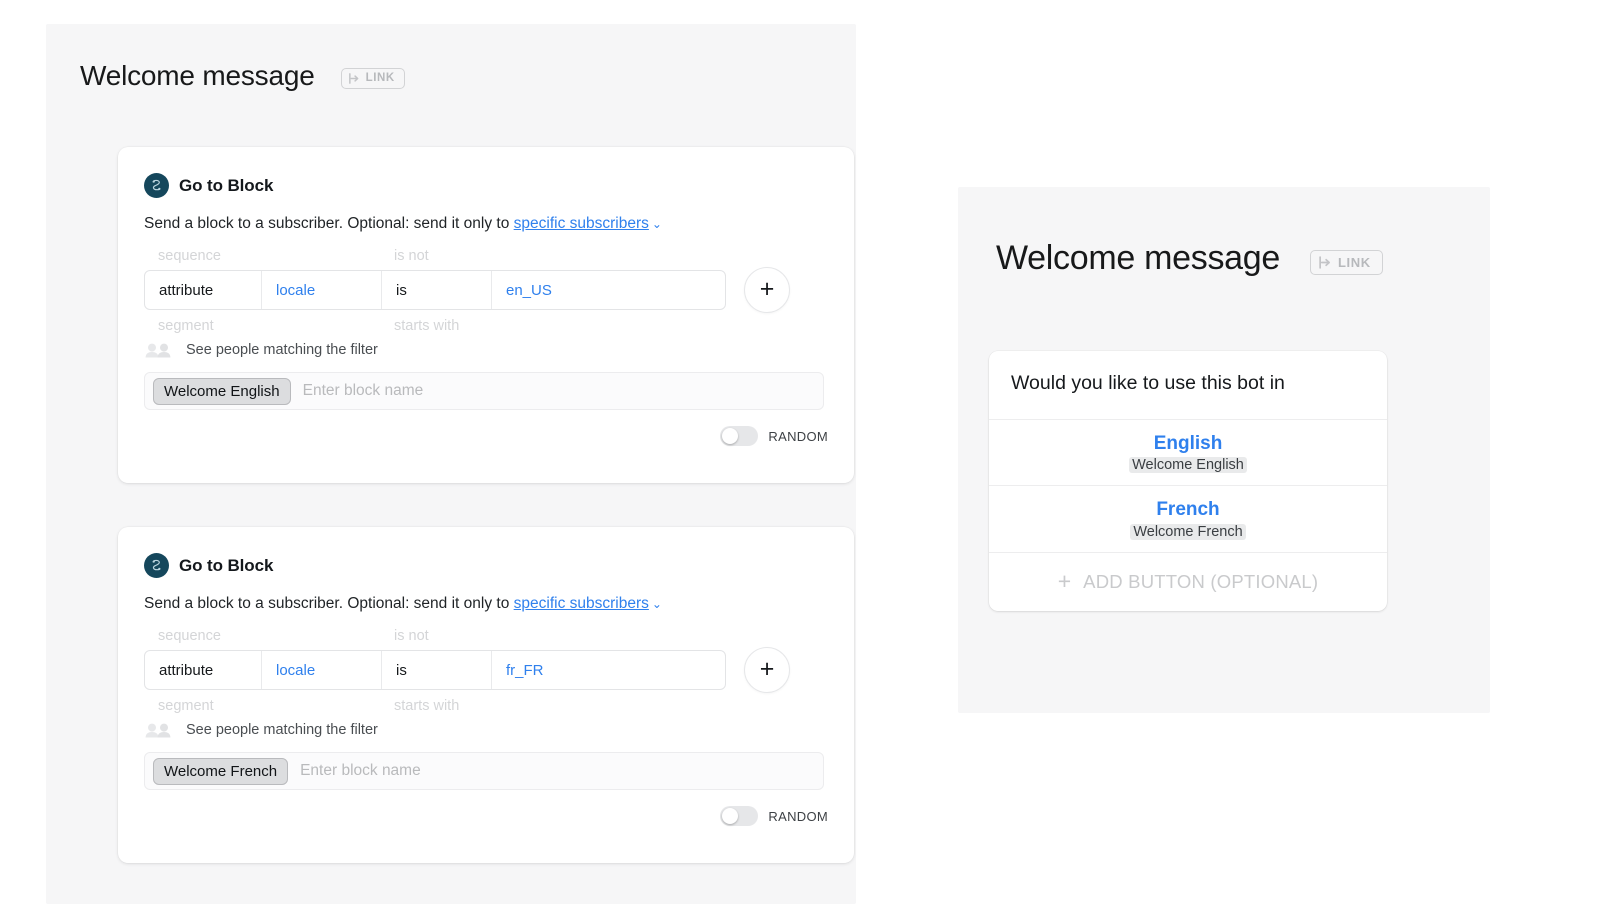  I want to click on add-button-row: + ADD BUTTON (OPTIONAL), so click(1188, 581).